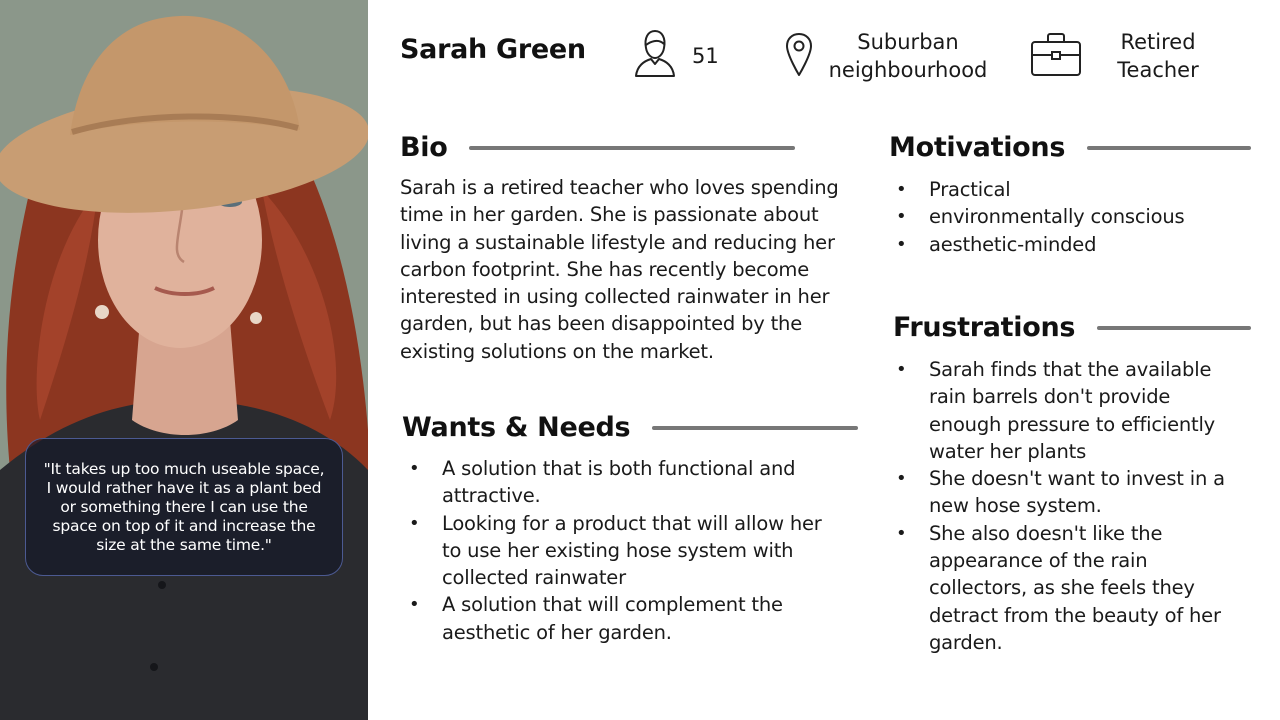 This screenshot has width=1280, height=720. What do you see at coordinates (424, 147) in the screenshot?
I see `bio-heading-label: Bio` at bounding box center [424, 147].